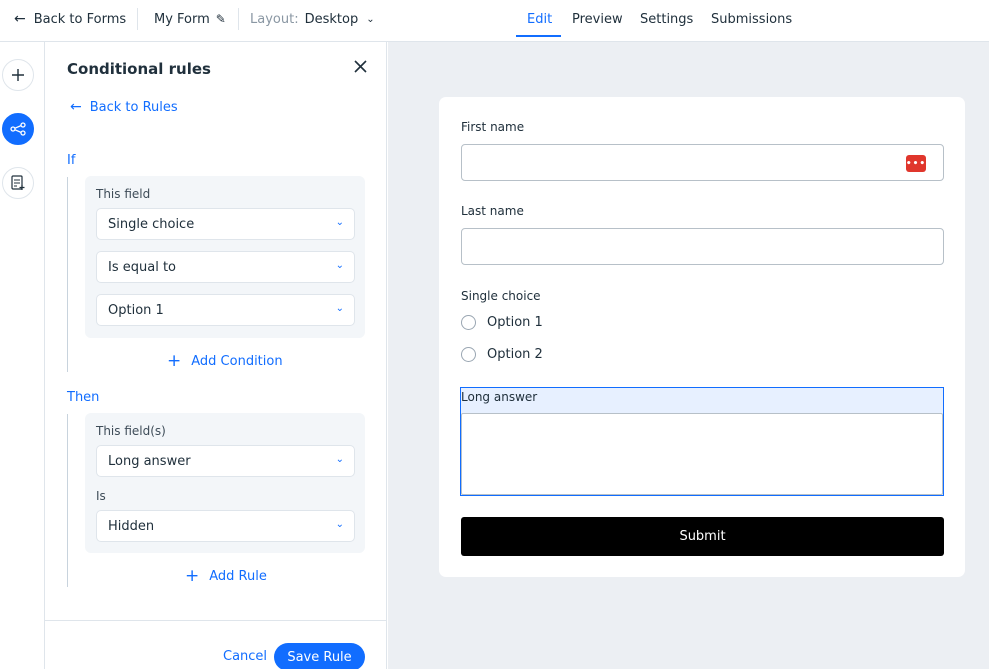 The width and height of the screenshot is (989, 669). What do you see at coordinates (142, 267) in the screenshot?
I see `dropdown-value: Is equal to` at bounding box center [142, 267].